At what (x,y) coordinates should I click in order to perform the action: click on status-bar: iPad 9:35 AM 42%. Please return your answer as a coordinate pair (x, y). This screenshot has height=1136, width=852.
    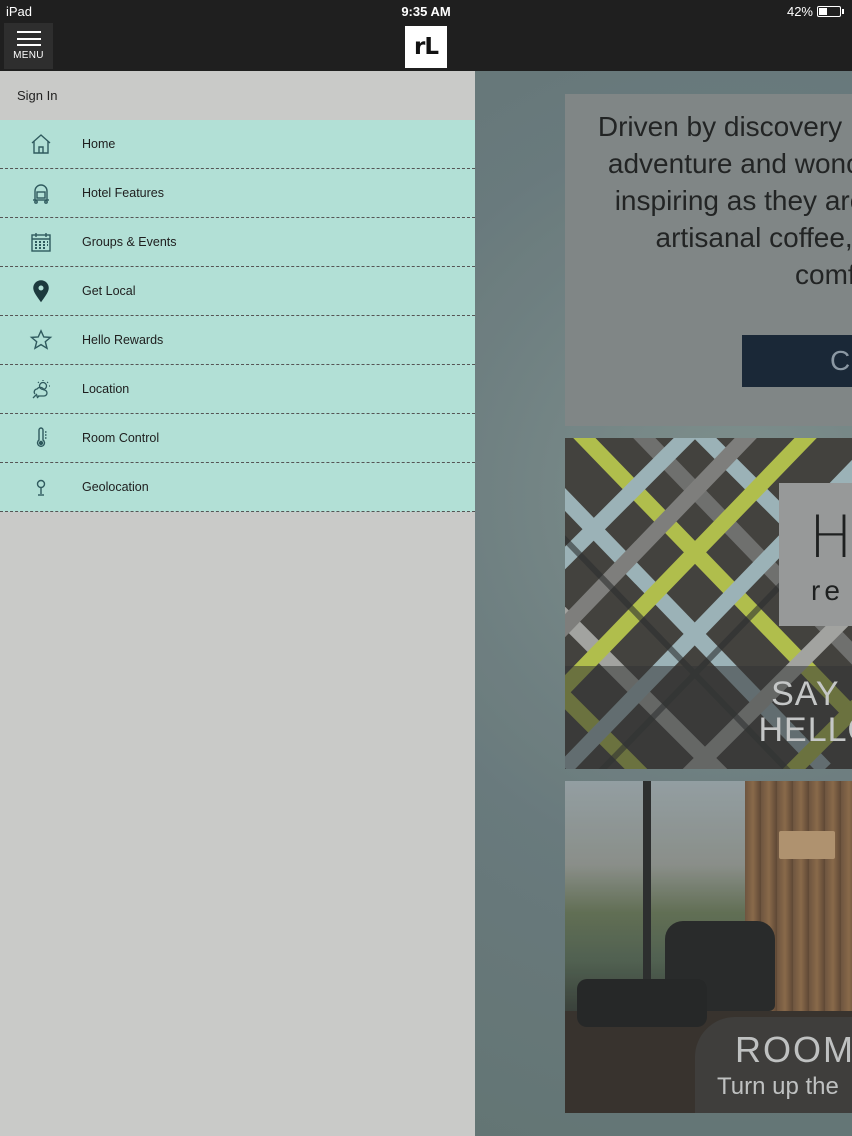
    Looking at the image, I should click on (426, 11).